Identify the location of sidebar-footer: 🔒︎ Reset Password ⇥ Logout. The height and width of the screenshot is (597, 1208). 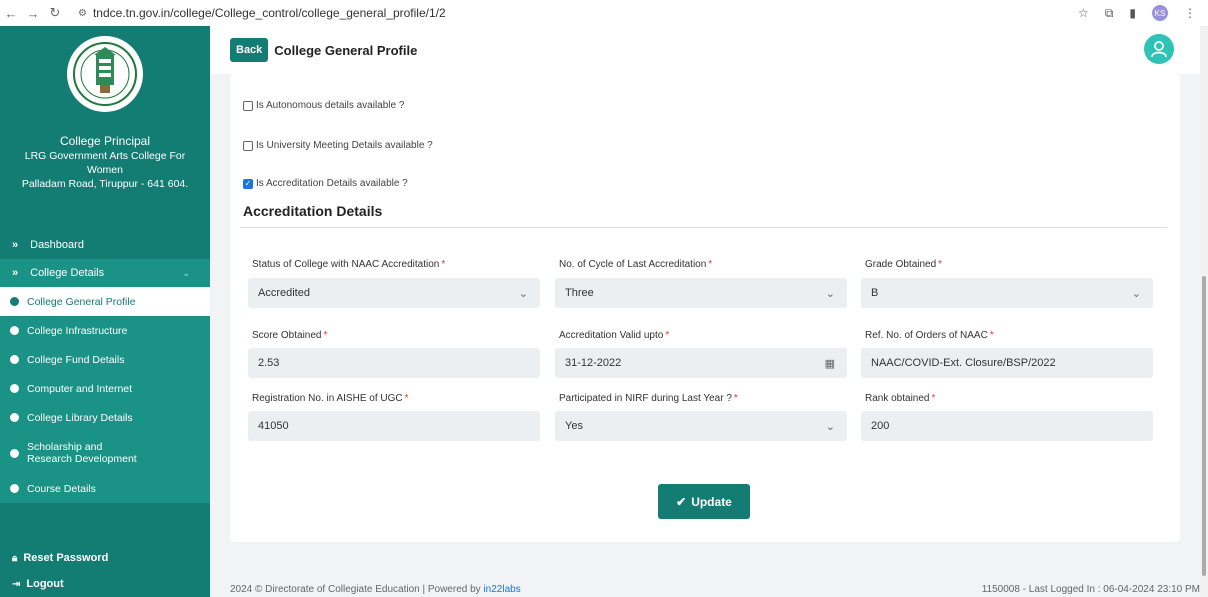
(105, 571).